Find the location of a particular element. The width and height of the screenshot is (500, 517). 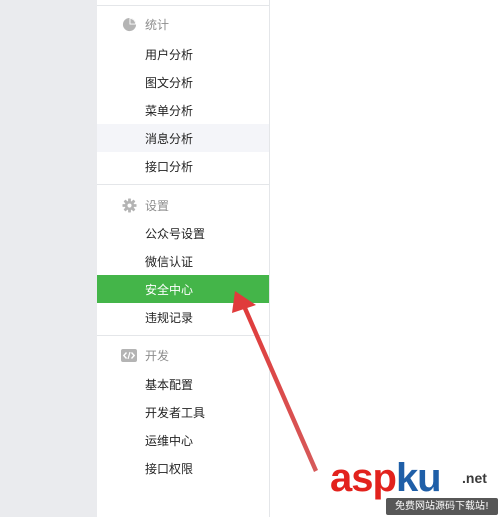

sidebar-item-label: 基本配置 is located at coordinates (169, 384).